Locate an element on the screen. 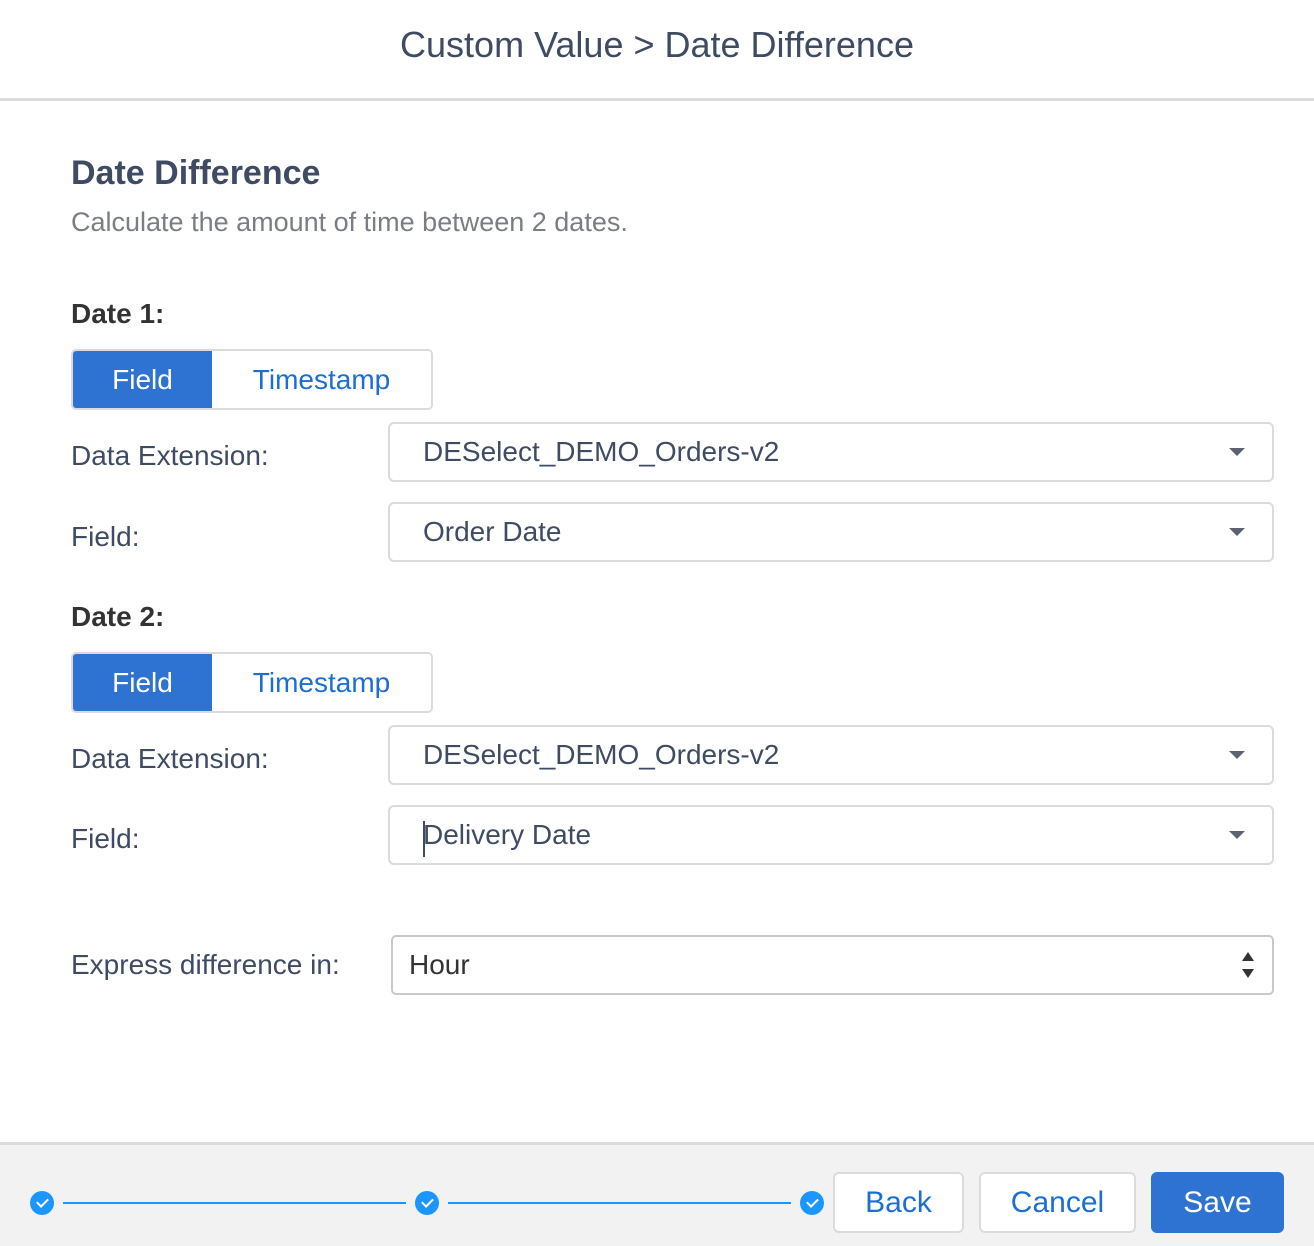 Image resolution: width=1314 pixels, height=1246 pixels. express-difference-label: Express difference in: is located at coordinates (205, 964).